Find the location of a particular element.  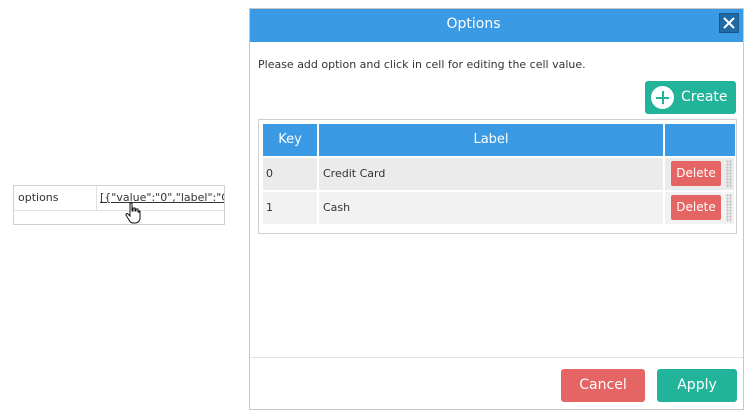

cell-label: Cash is located at coordinates (491, 208).